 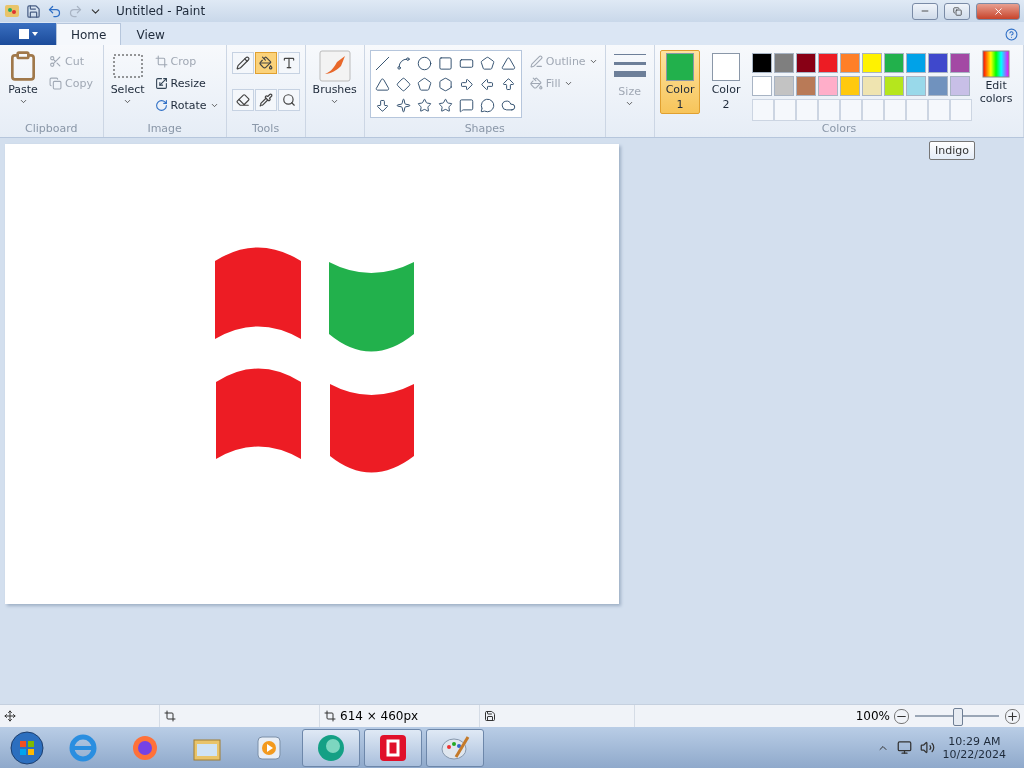 I want to click on color-picker-tool, so click(x=265, y=100).